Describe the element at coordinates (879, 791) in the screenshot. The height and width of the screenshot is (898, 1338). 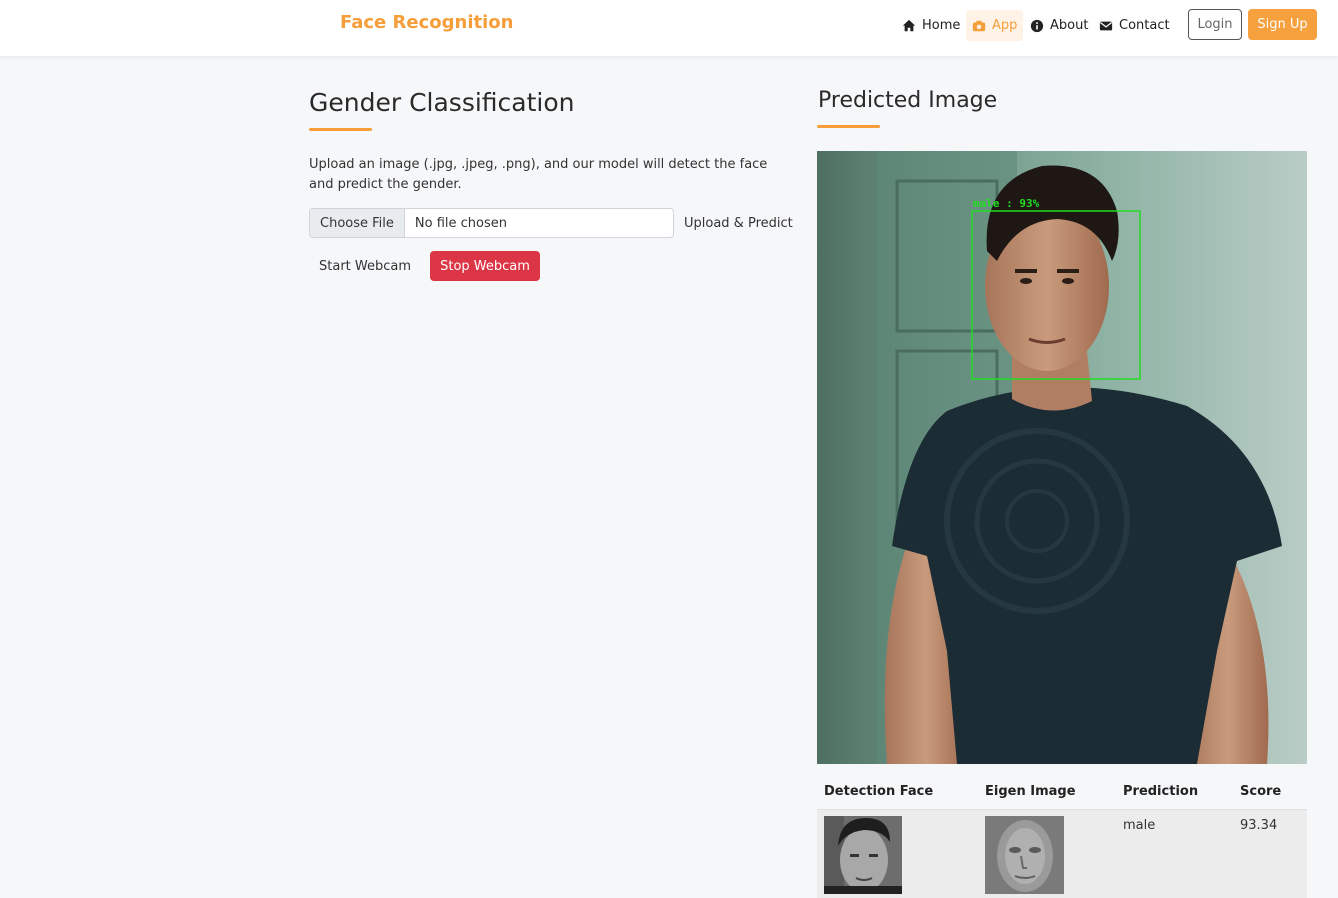
I see `header-detection-face: Detection Face` at that location.